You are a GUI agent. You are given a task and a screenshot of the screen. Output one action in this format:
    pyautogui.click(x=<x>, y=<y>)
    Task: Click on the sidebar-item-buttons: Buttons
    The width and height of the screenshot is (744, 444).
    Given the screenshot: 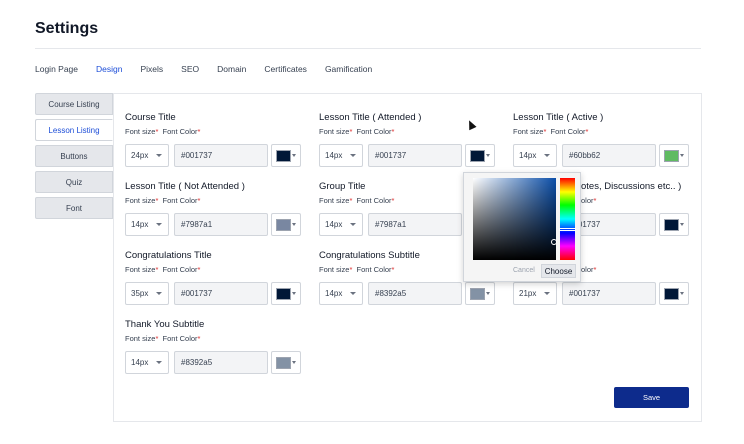 What is the action you would take?
    pyautogui.click(x=74, y=156)
    